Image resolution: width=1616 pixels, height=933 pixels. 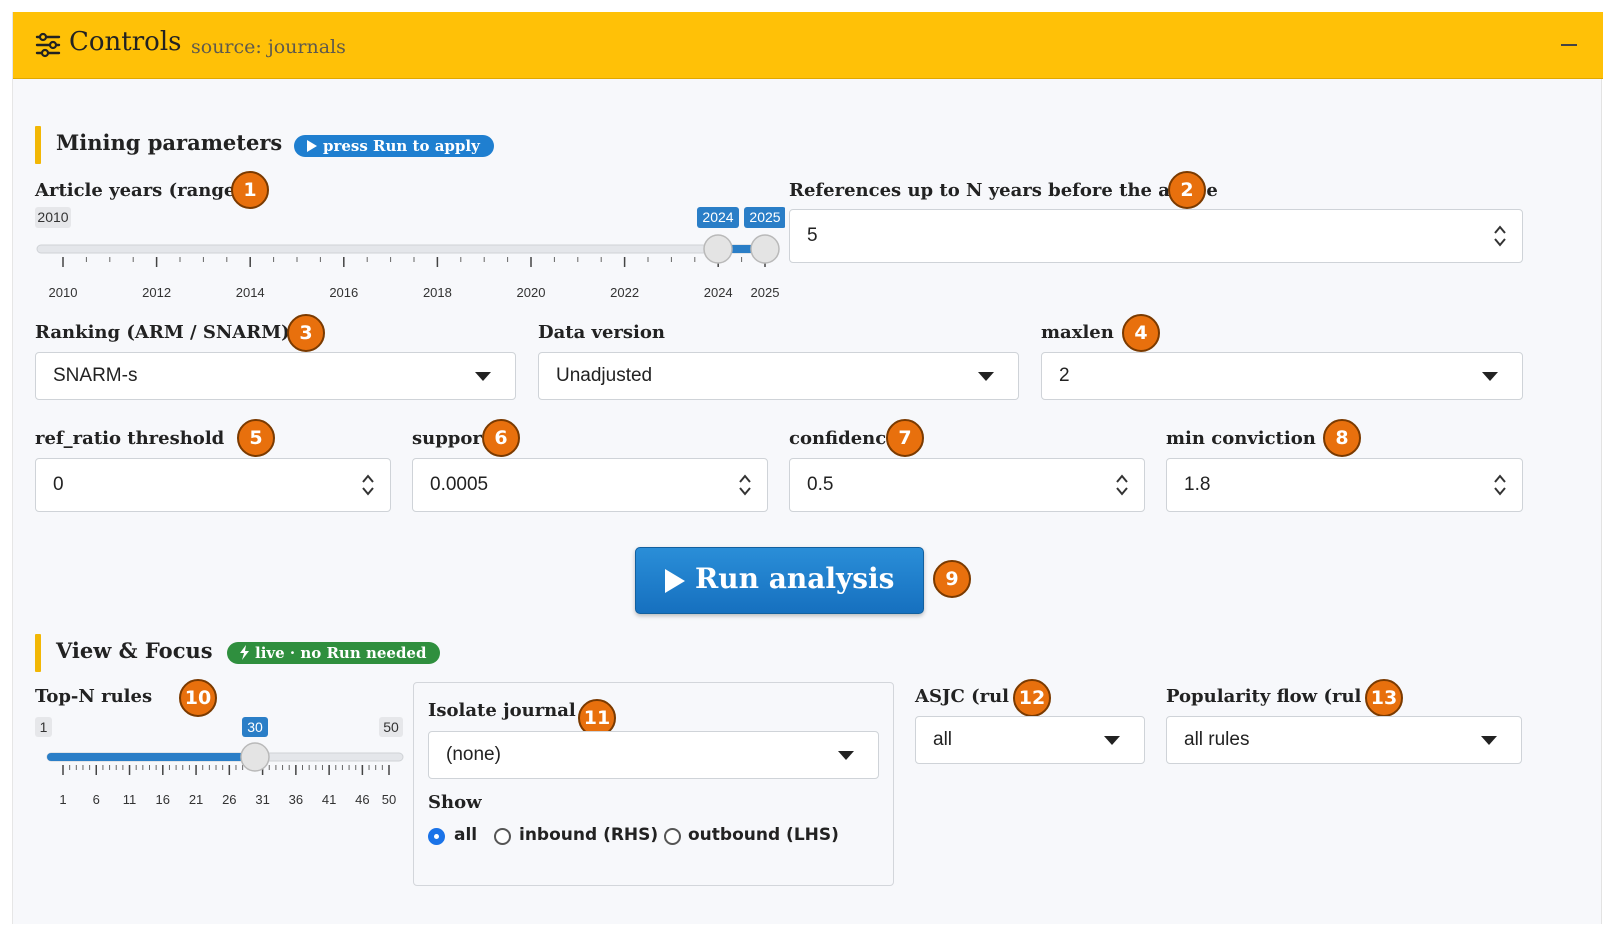 I want to click on tick-label: 2025, so click(x=765, y=291).